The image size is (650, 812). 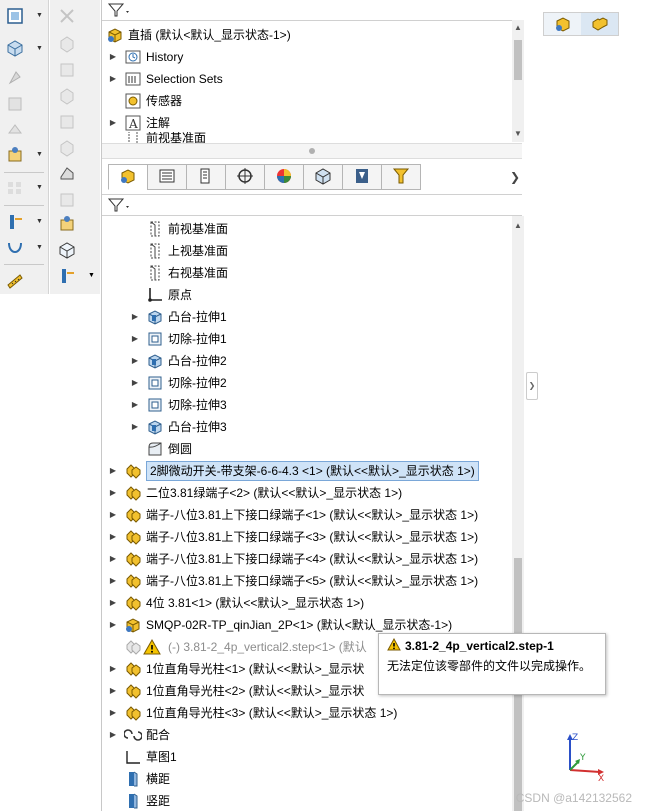 I want to click on tree-item: ▶ 凸台-拉伸1, so click(x=178, y=317).